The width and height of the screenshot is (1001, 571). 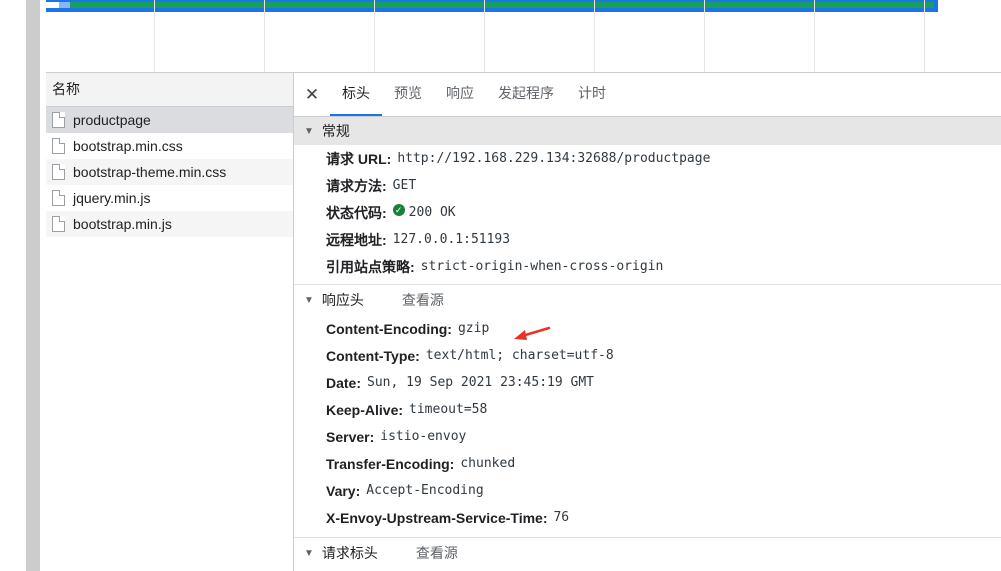 What do you see at coordinates (425, 490) in the screenshot?
I see `row-value: Accept-Encoding` at bounding box center [425, 490].